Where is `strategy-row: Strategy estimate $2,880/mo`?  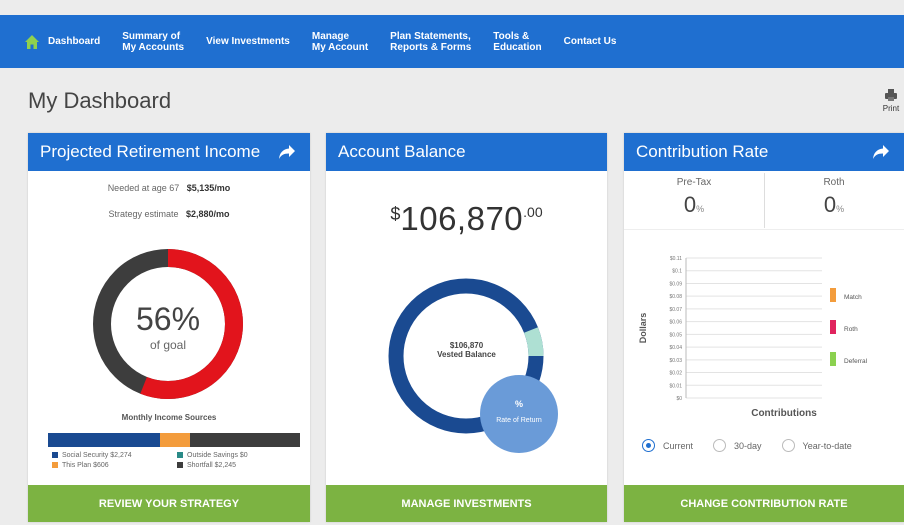 strategy-row: Strategy estimate $2,880/mo is located at coordinates (169, 214).